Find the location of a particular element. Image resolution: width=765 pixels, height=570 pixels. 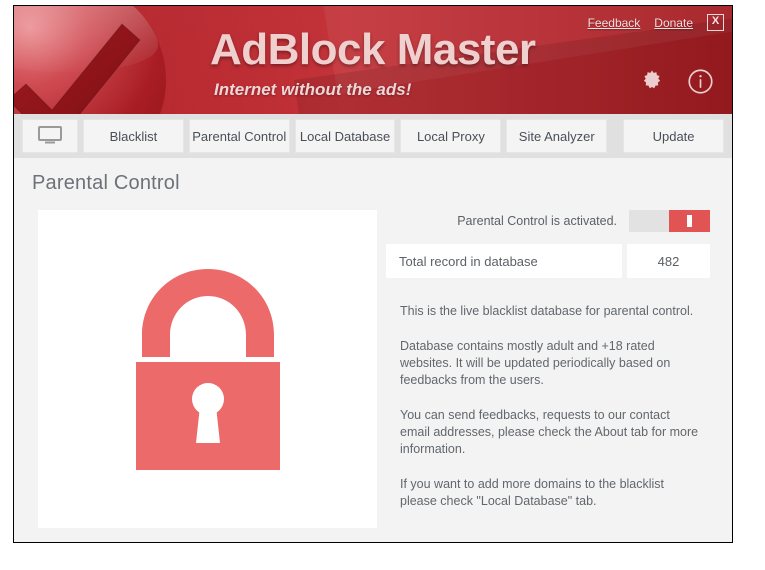

app-title: AdBlock Master is located at coordinates (373, 49).